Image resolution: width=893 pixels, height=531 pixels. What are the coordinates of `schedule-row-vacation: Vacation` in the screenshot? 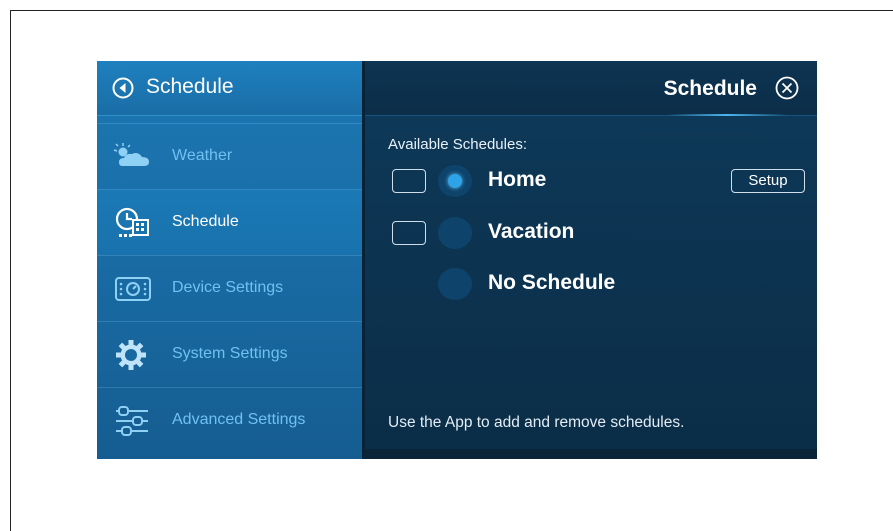 It's located at (594, 233).